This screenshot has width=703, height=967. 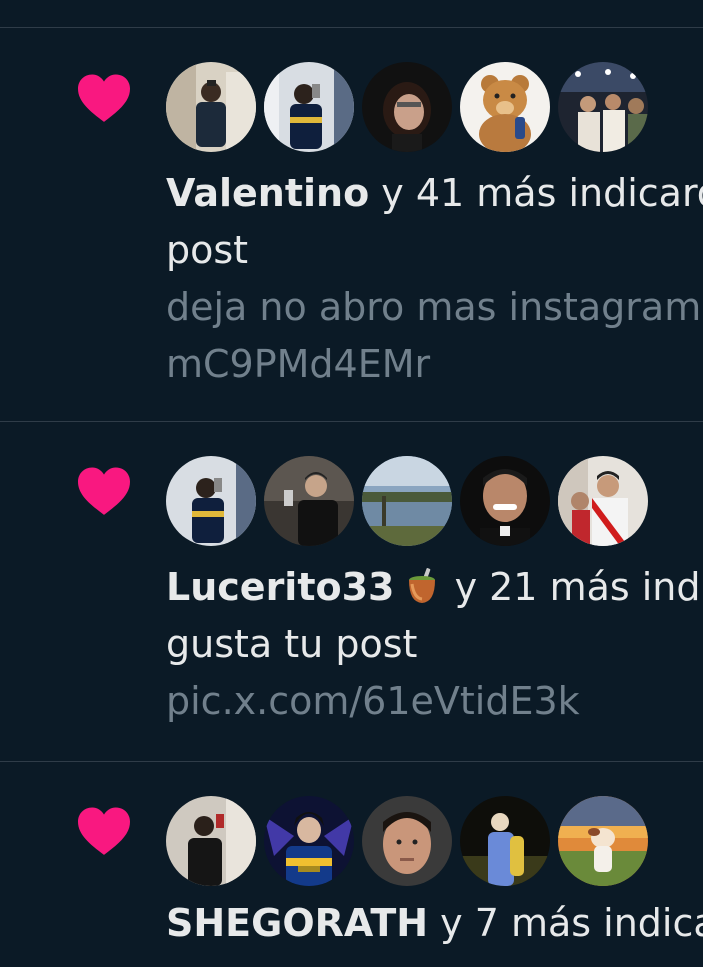 I want to click on notification-line-1: Lucerito33 y 21 más indicaron que les, so click(x=434, y=587).